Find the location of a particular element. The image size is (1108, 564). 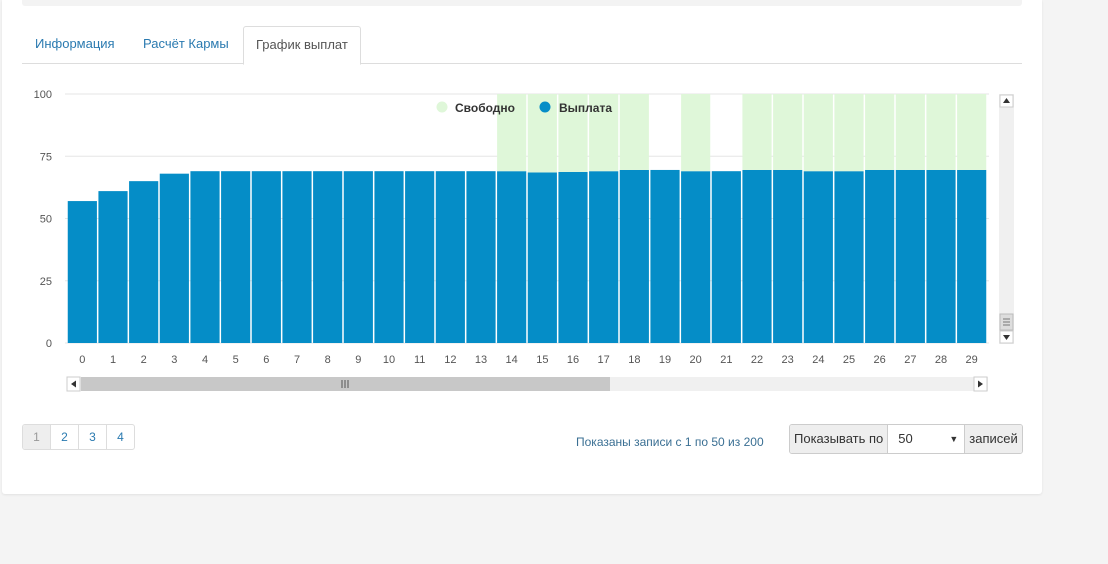

legend-payment-label: Выплата is located at coordinates (585, 108).